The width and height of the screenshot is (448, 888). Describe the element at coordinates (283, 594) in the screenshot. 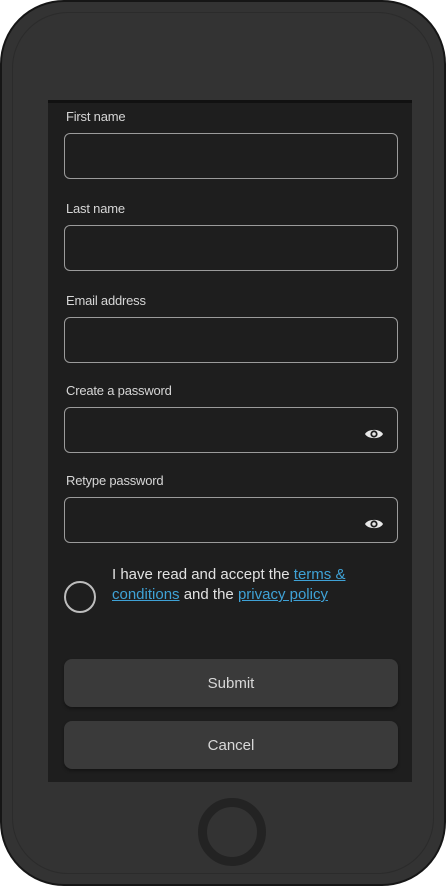

I see `privacy-policy-link: privacy policy` at that location.